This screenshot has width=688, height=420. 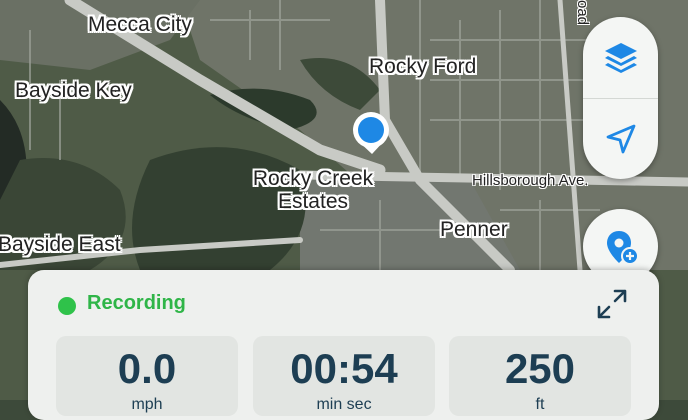 I want to click on layers-icon, so click(x=620, y=58).